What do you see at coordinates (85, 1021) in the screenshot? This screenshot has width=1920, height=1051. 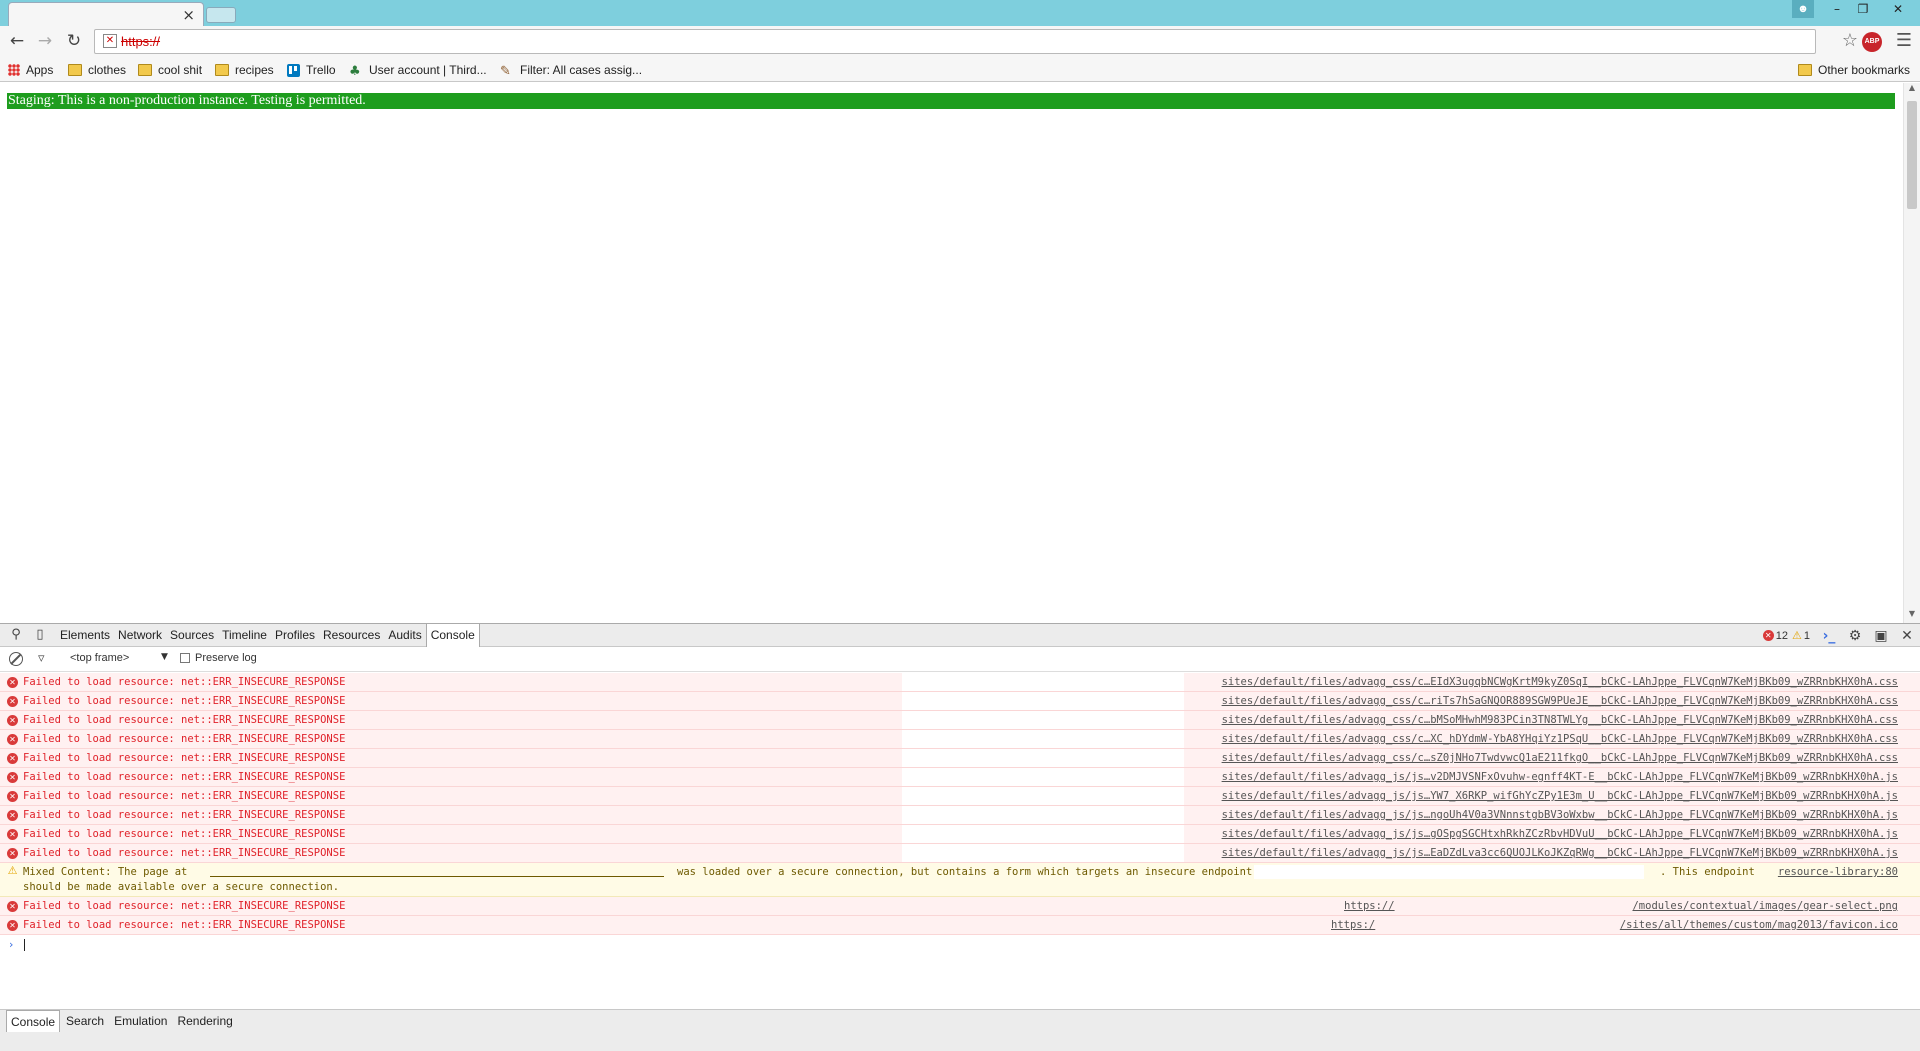 I see `drawer-tab-search: Search` at bounding box center [85, 1021].